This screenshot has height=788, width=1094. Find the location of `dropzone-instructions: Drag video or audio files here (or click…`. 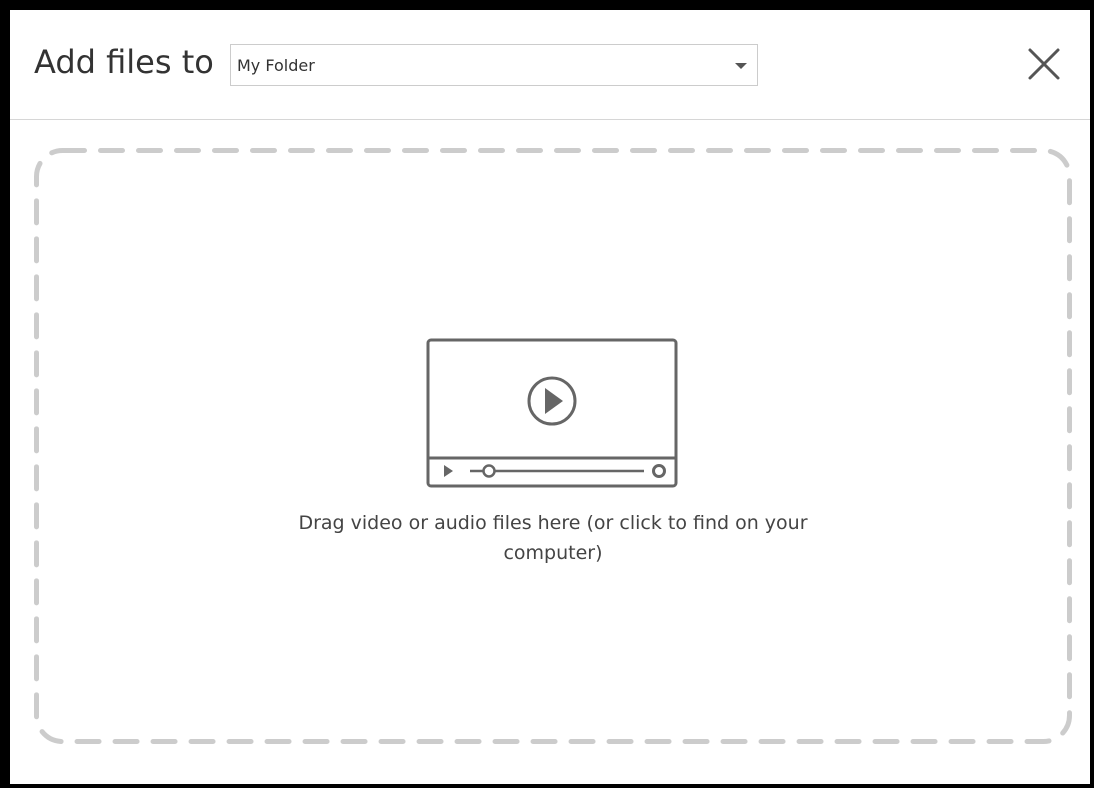

dropzone-instructions: Drag video or audio files here (or click… is located at coordinates (553, 538).